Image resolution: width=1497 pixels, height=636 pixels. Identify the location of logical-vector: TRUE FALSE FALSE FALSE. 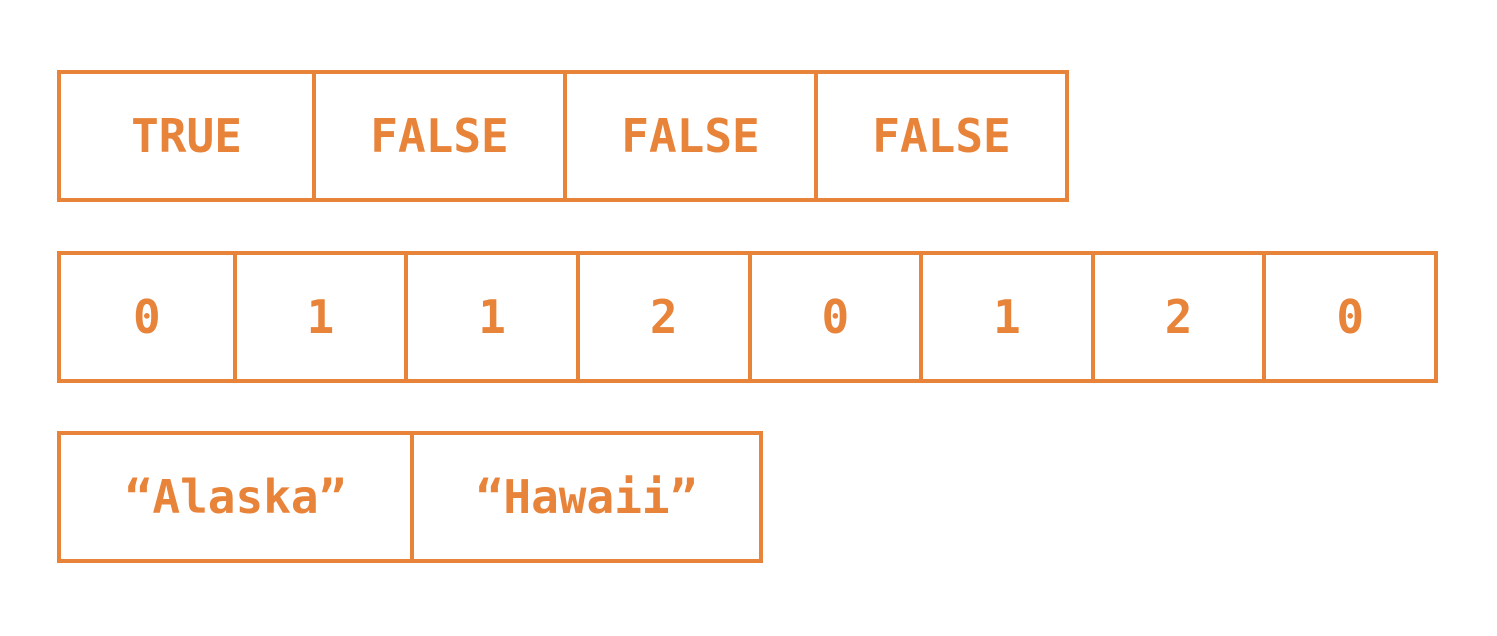
(563, 136).